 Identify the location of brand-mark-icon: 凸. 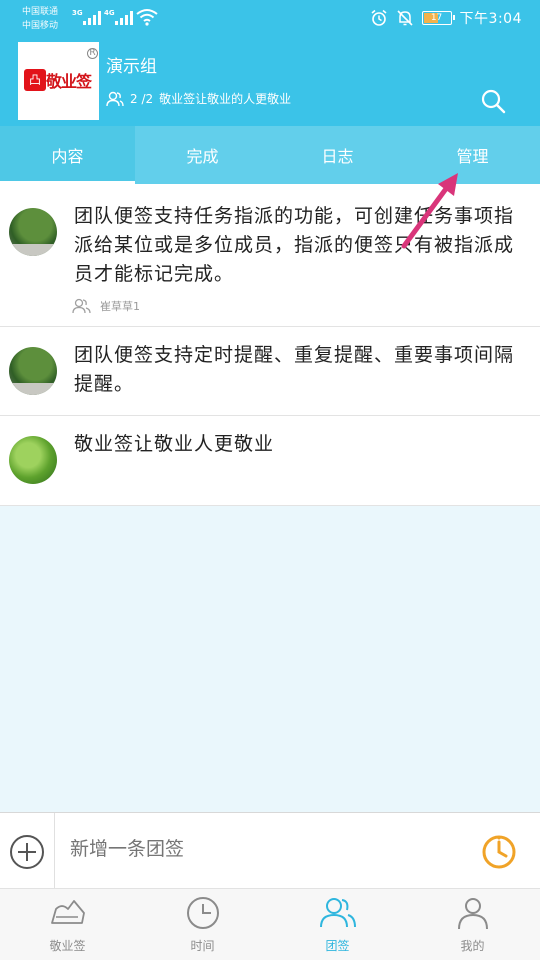
(35, 80).